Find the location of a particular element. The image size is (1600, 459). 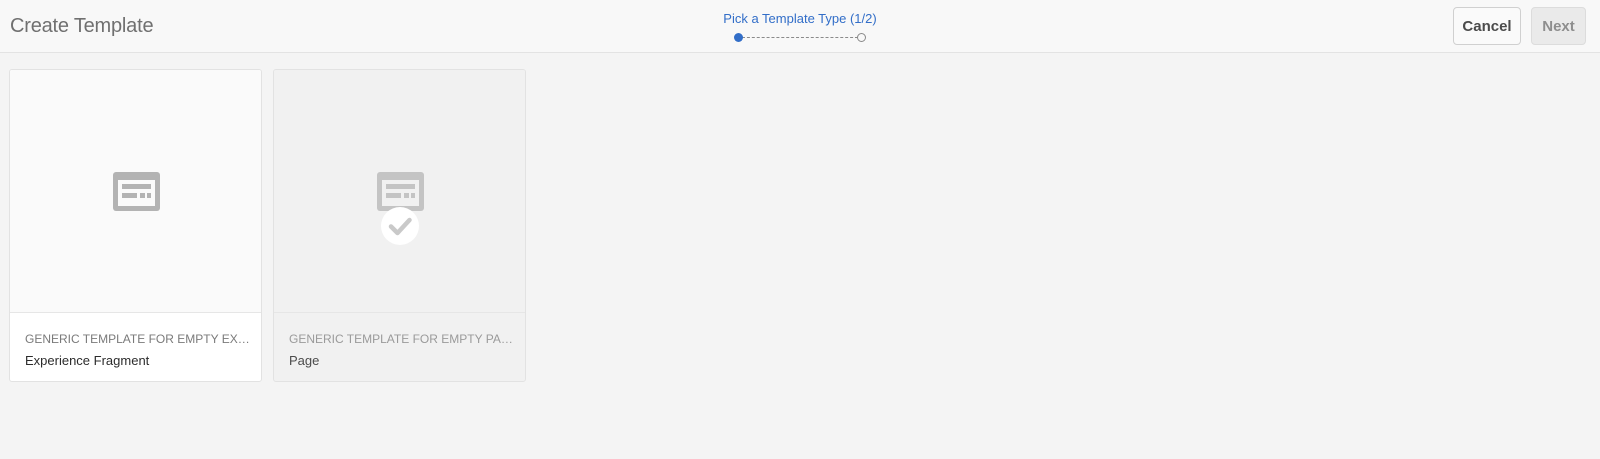

step-1-indicator is located at coordinates (738, 37).